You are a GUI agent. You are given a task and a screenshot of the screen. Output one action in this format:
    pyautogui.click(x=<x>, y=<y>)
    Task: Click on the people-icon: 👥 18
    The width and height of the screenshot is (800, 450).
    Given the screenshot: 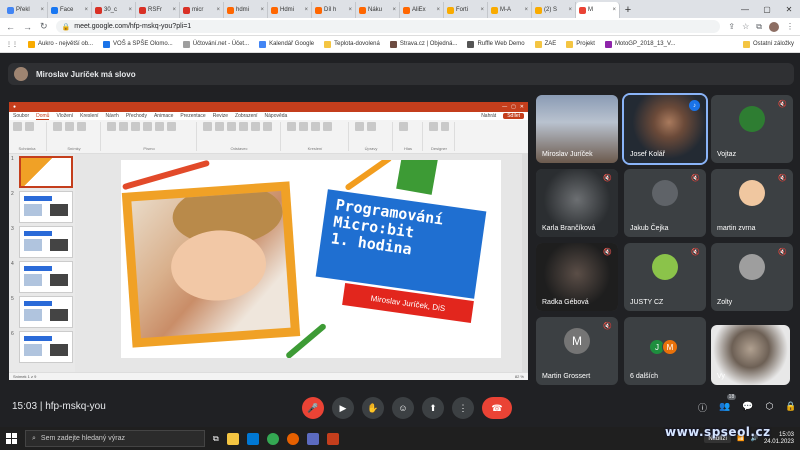 What is the action you would take?
    pyautogui.click(x=728, y=404)
    